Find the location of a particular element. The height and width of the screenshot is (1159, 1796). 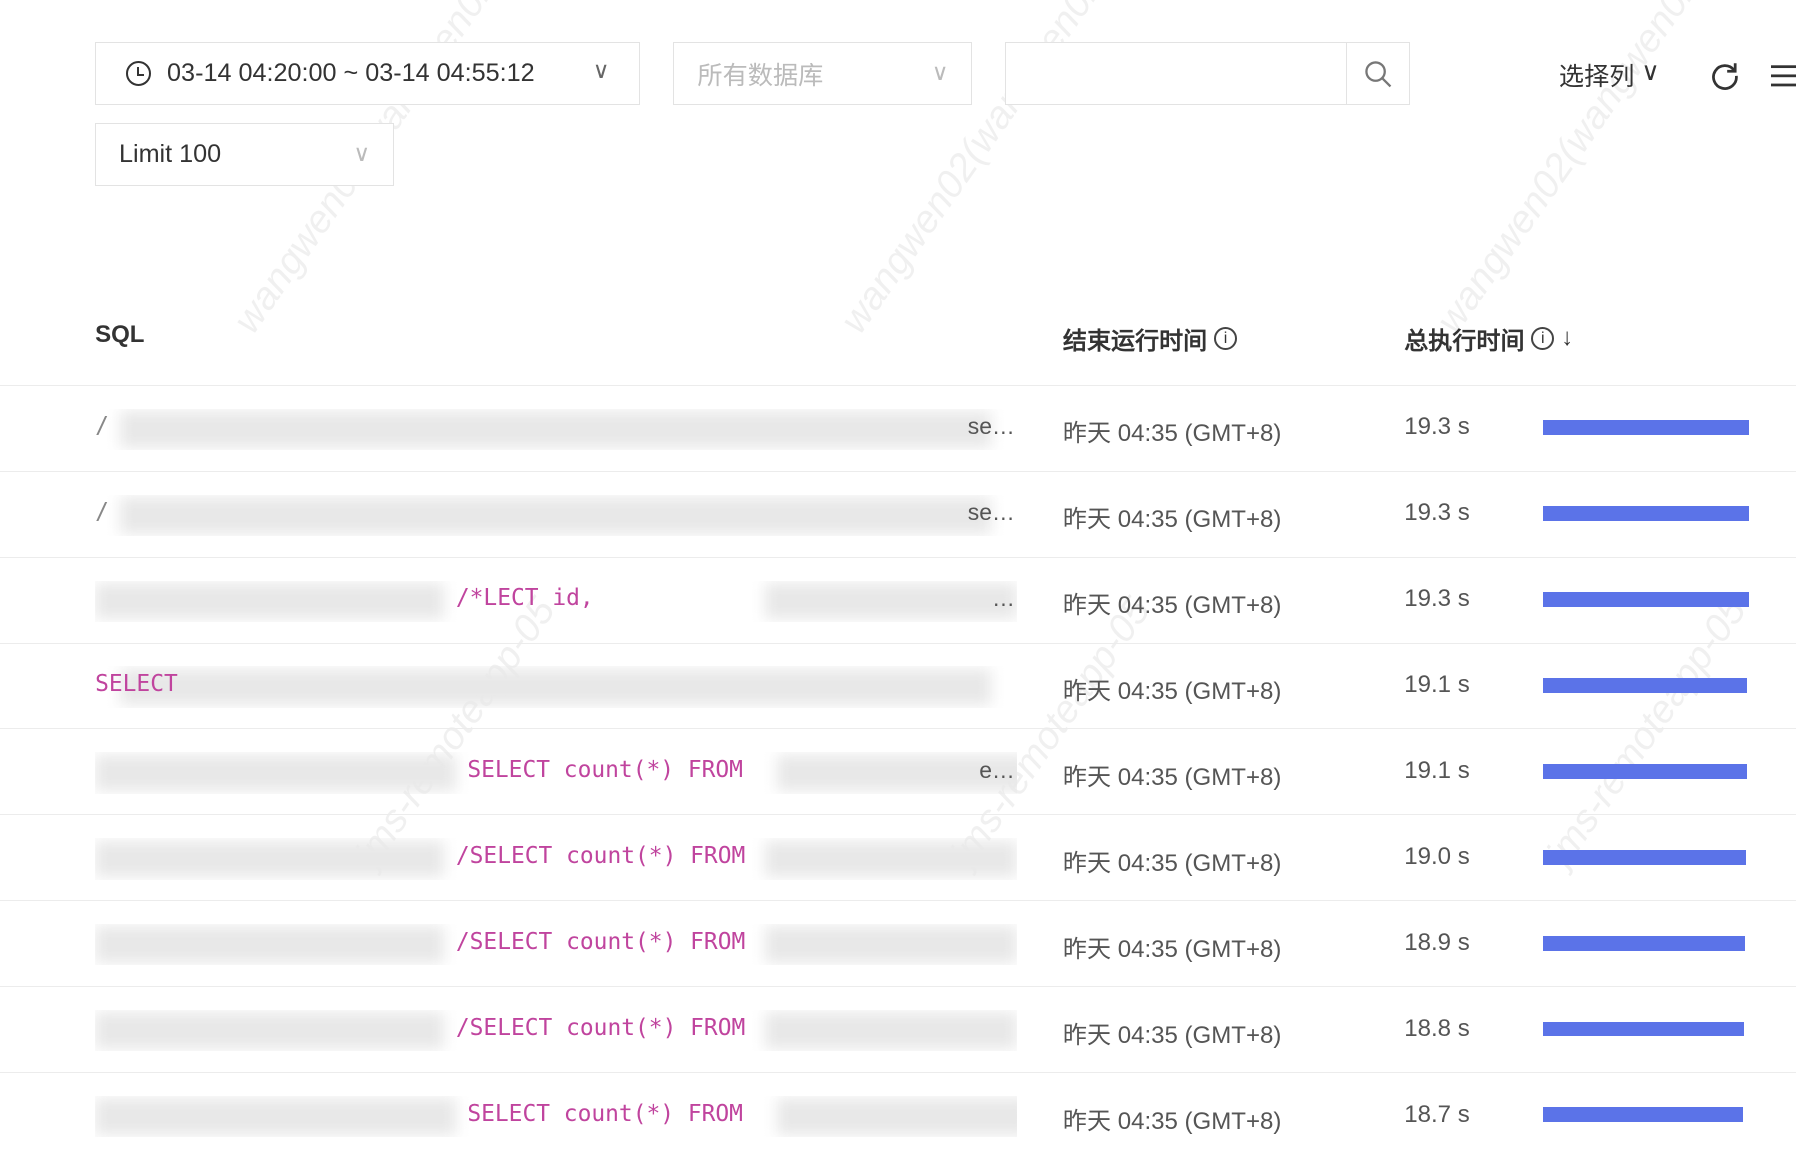

time-range-picker: 03-14 04:20:00 ~ 03-14 04:55:12 ∨ is located at coordinates (368, 74).